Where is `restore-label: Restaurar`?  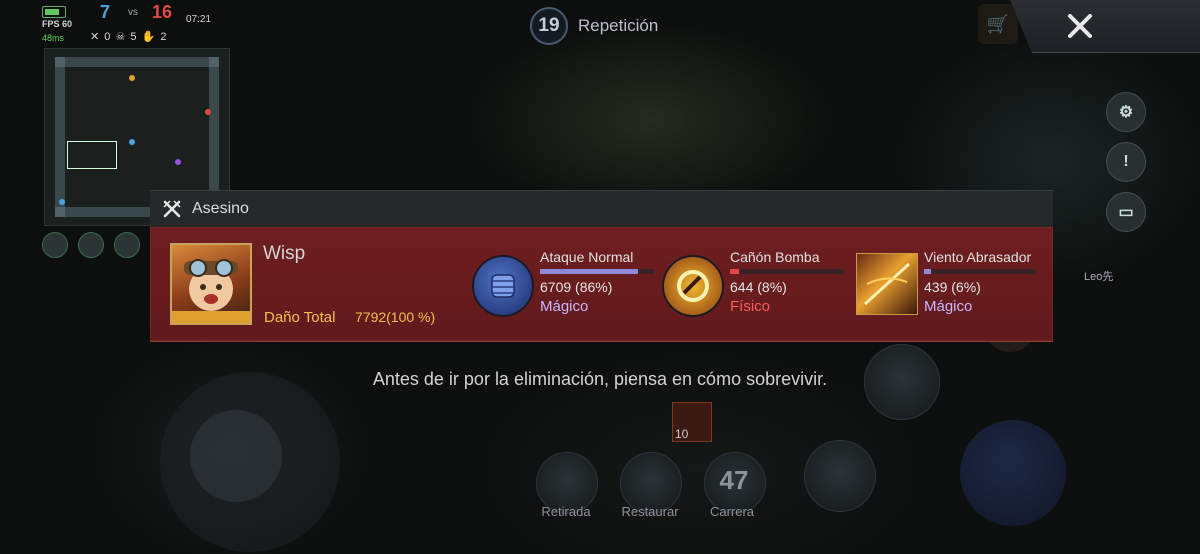
restore-label: Restaurar is located at coordinates (650, 511).